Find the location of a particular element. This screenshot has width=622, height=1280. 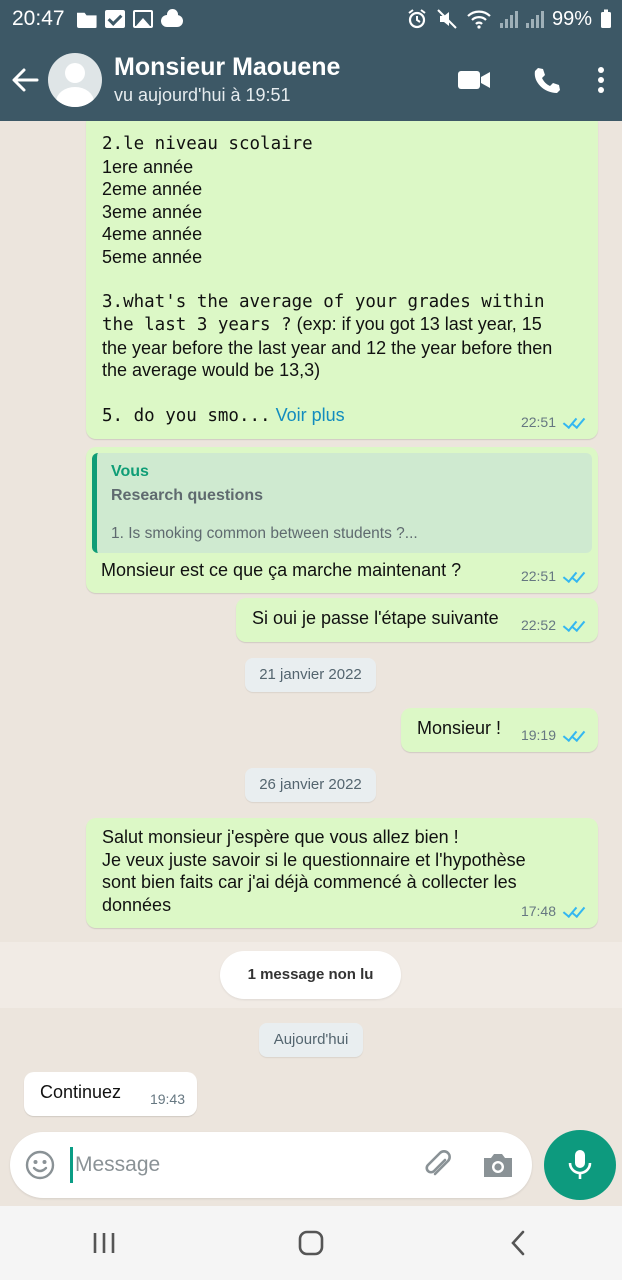

message-time: 19:43 is located at coordinates (167, 1098).